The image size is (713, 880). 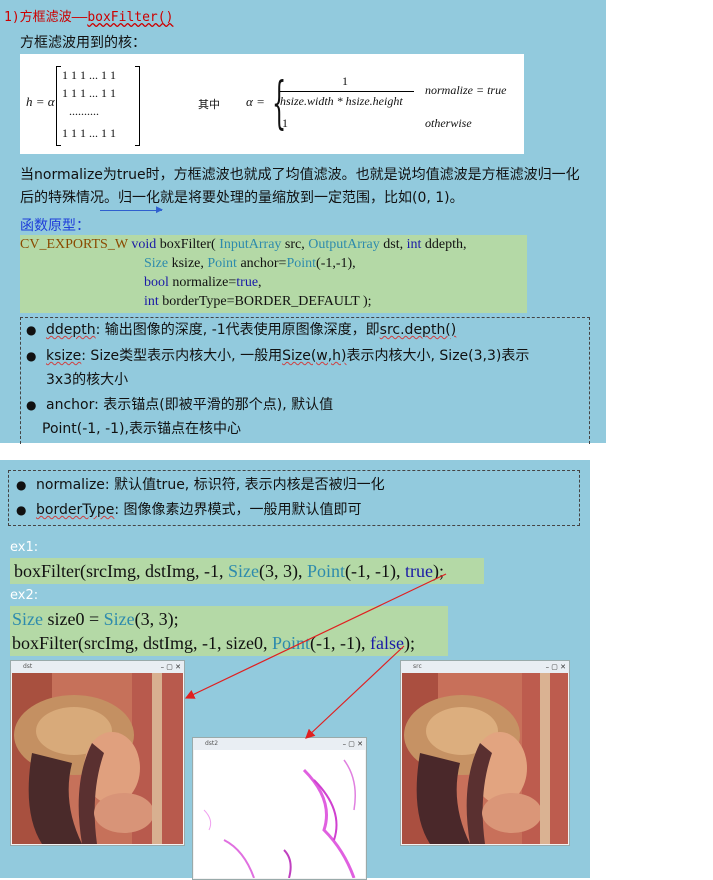 I want to click on arrow-true-to-dst, so click(x=315, y=636).